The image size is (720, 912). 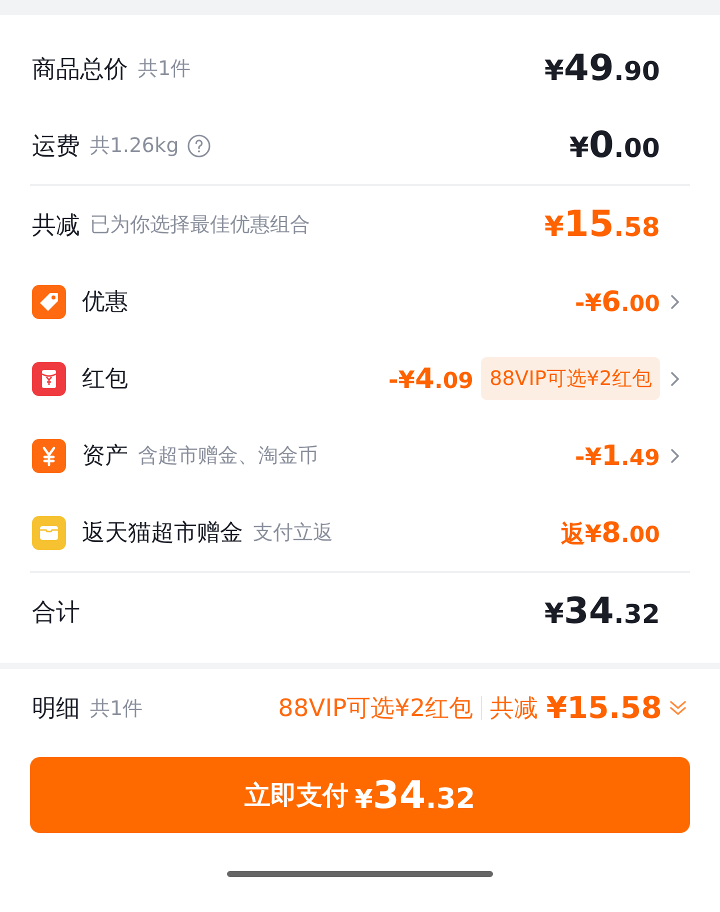 What do you see at coordinates (56, 612) in the screenshot?
I see `row-label: 合计` at bounding box center [56, 612].